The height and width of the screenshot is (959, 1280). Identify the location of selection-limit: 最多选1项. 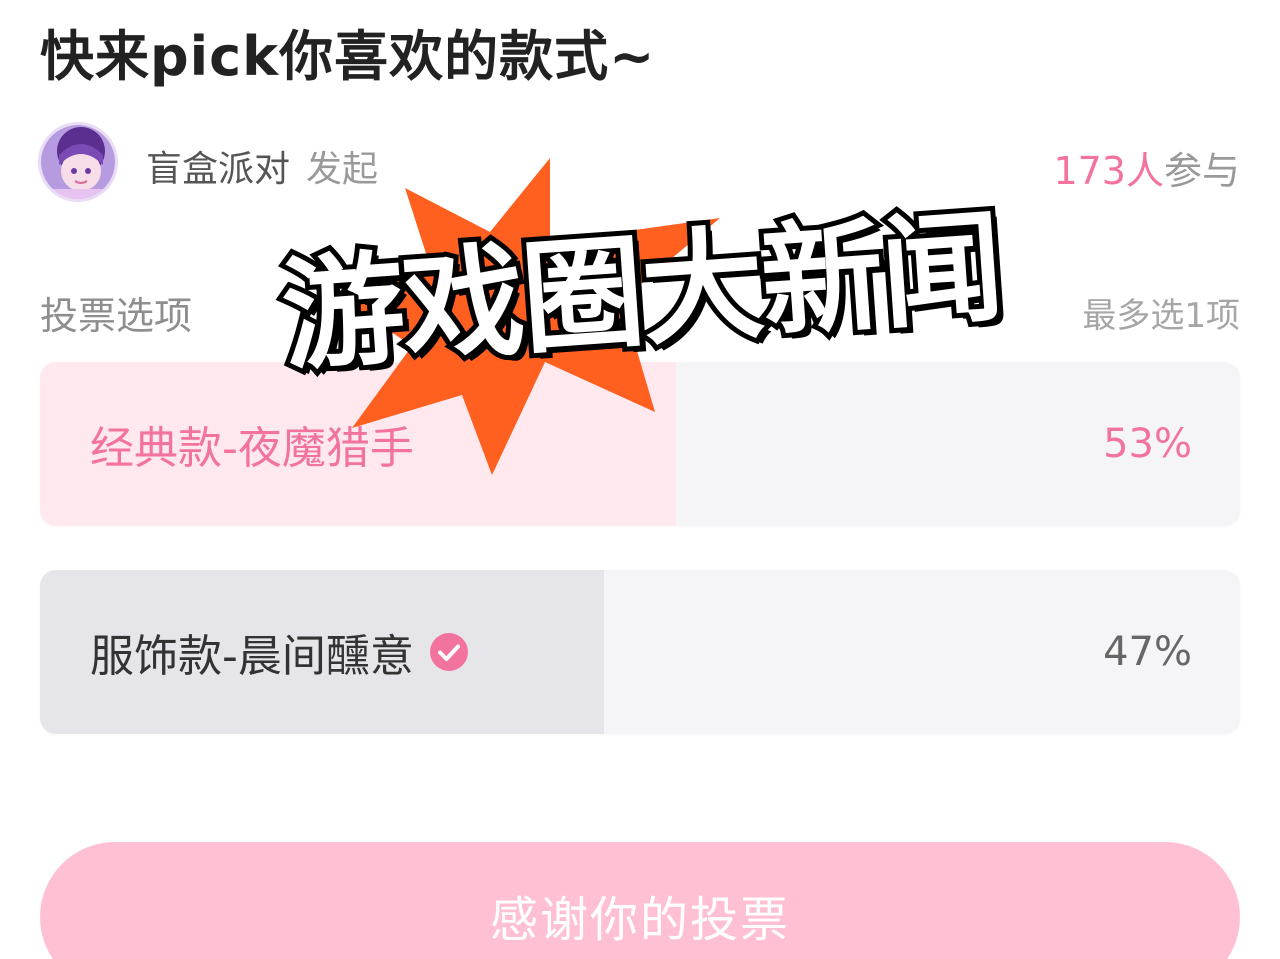
(1161, 316).